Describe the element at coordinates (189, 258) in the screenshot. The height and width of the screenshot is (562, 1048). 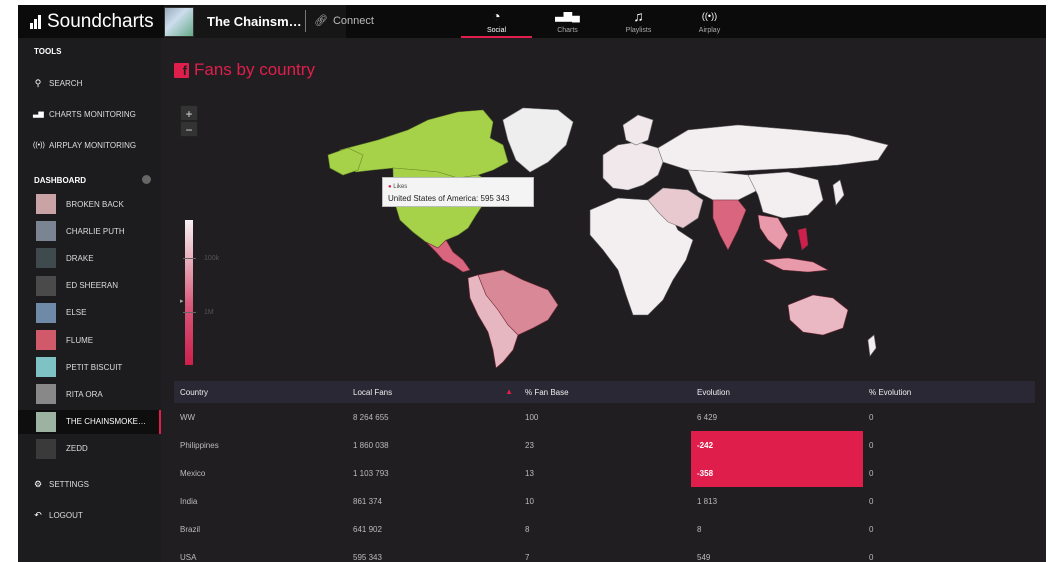
I see `legend-tick` at that location.